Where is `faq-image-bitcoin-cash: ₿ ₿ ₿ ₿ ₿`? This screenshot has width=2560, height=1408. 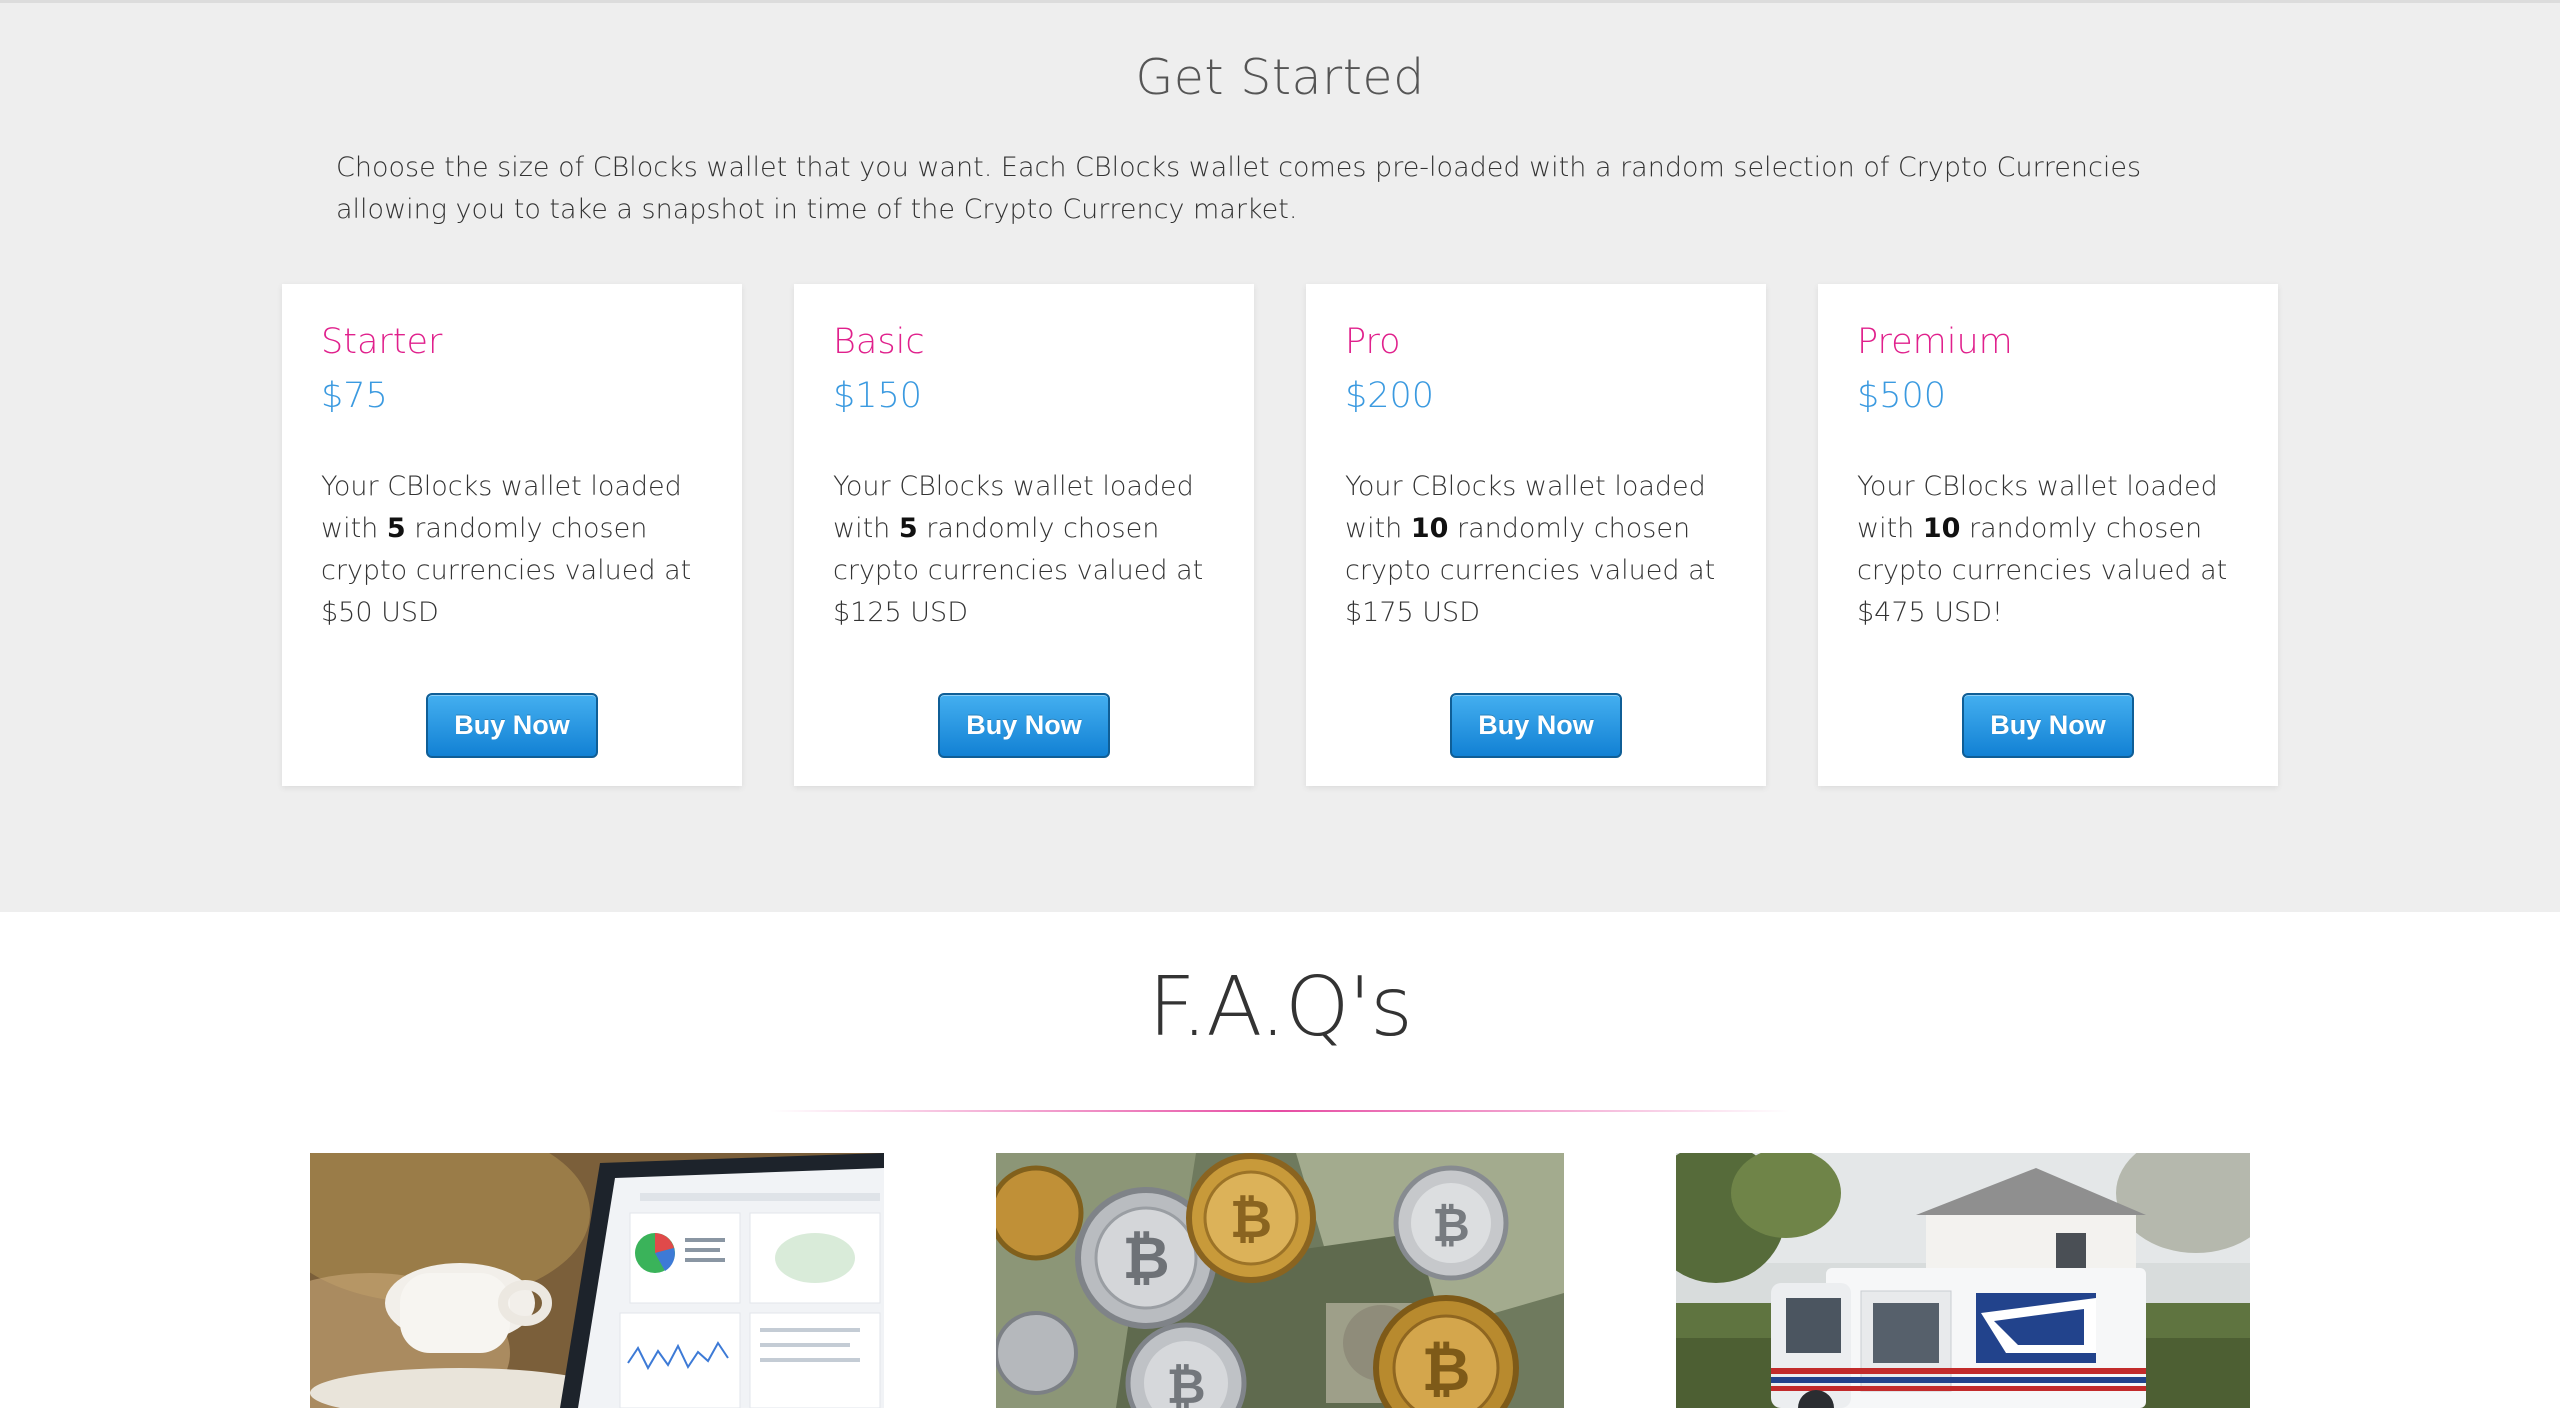 faq-image-bitcoin-cash: ₿ ₿ ₿ ₿ ₿ is located at coordinates (1280, 1280).